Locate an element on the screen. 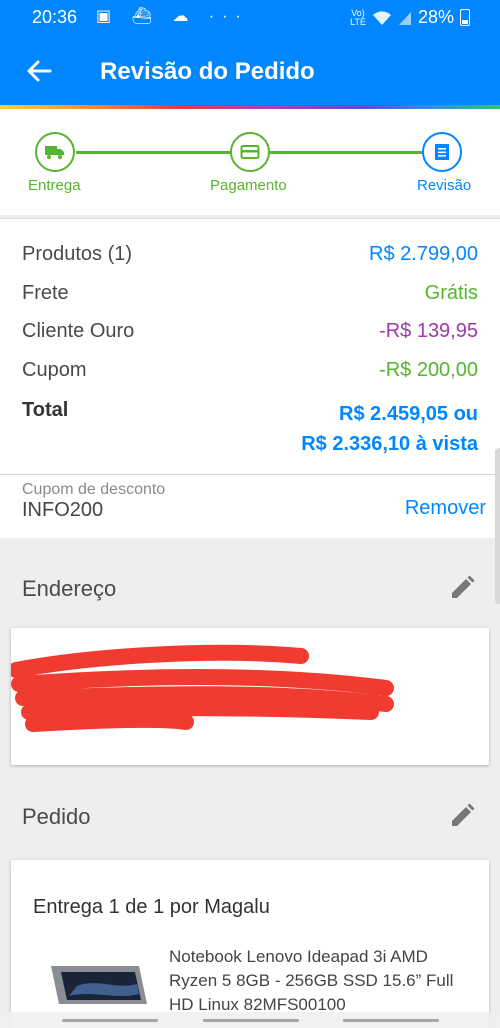 The width and height of the screenshot is (500, 1028). total-value: R$ 2.459,05 ou R$ 2.336,10 à vista is located at coordinates (389, 429).